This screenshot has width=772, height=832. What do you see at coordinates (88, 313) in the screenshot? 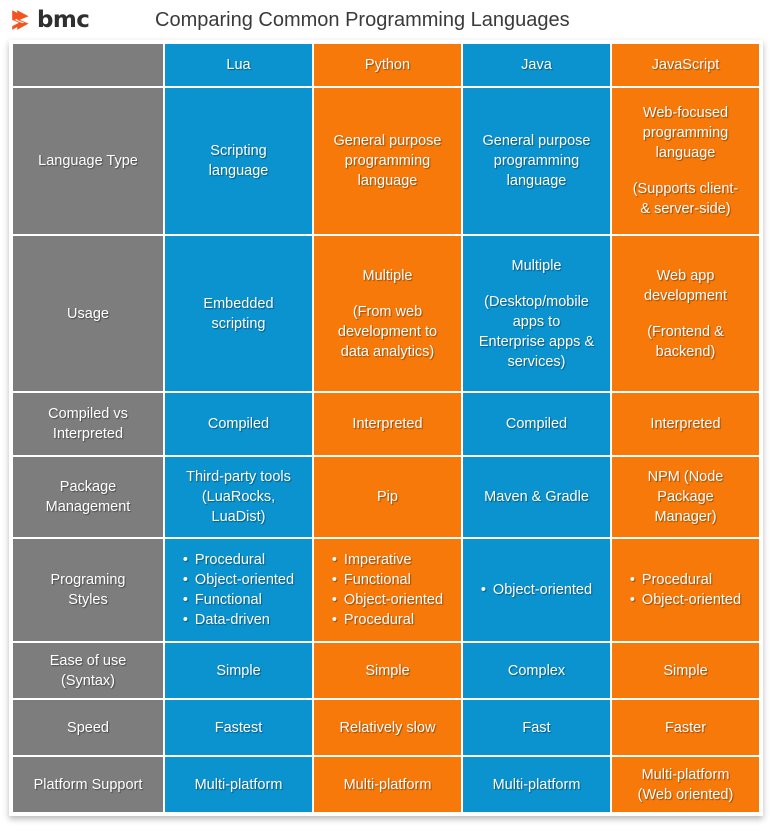
I see `row-label-usage: Usage` at bounding box center [88, 313].